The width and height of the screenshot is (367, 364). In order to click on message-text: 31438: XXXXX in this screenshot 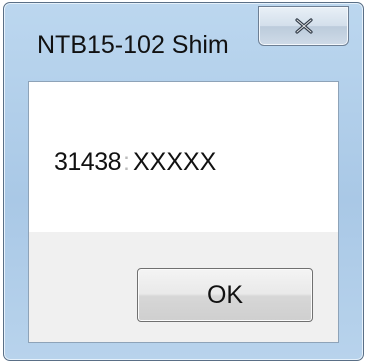, I will do `click(135, 162)`.